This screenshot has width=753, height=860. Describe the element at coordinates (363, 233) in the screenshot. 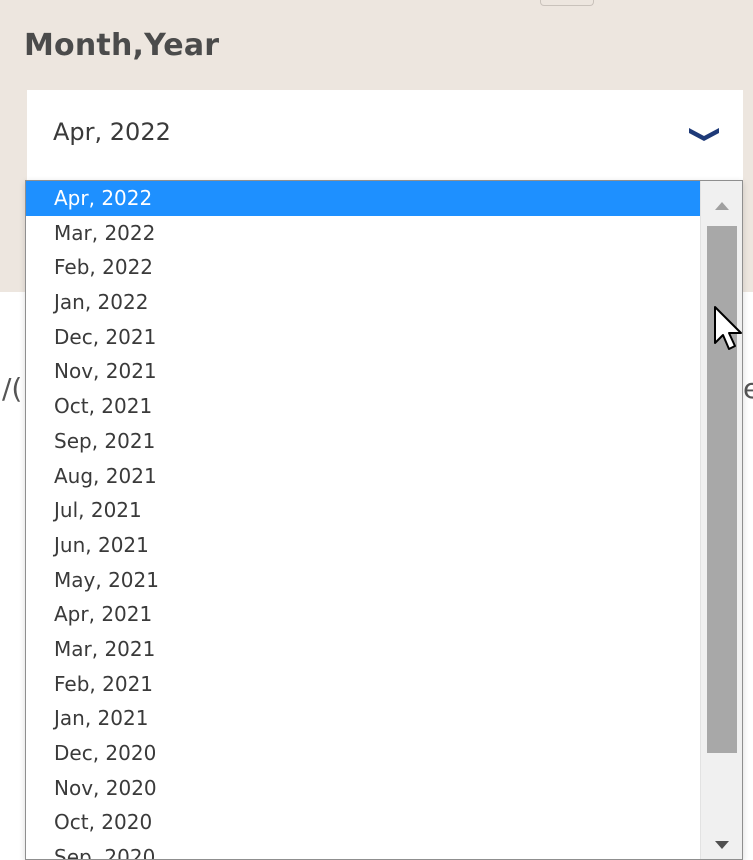

I see `option-item: Mar, 2022` at that location.